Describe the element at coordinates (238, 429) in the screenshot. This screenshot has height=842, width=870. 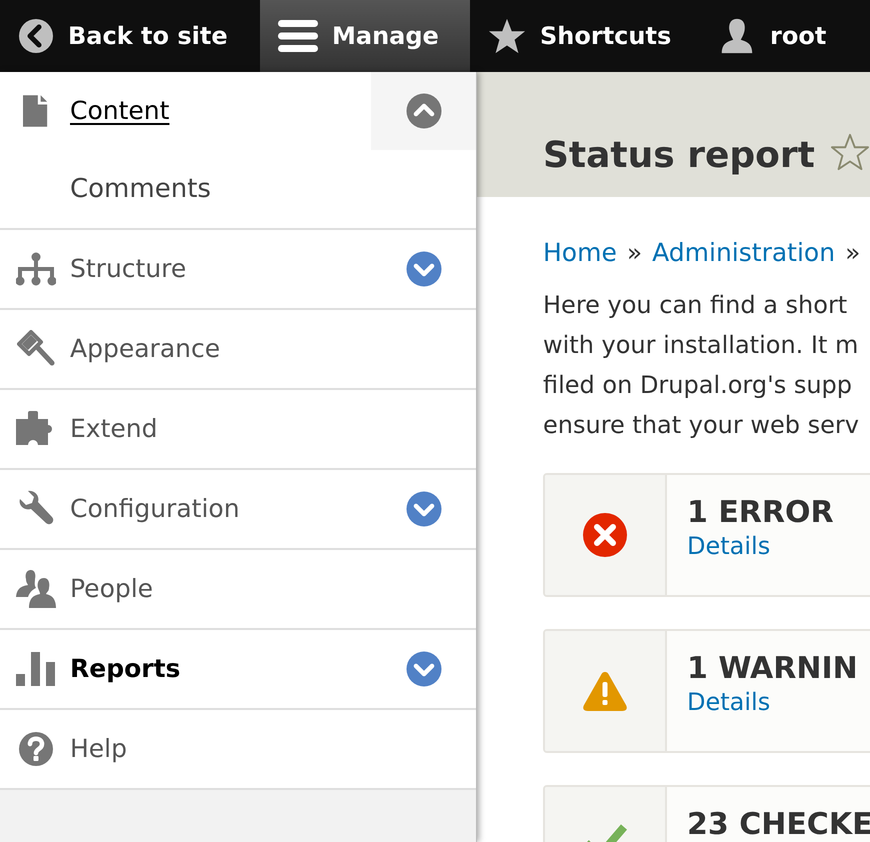
I see `sidebar-item: Extend` at that location.